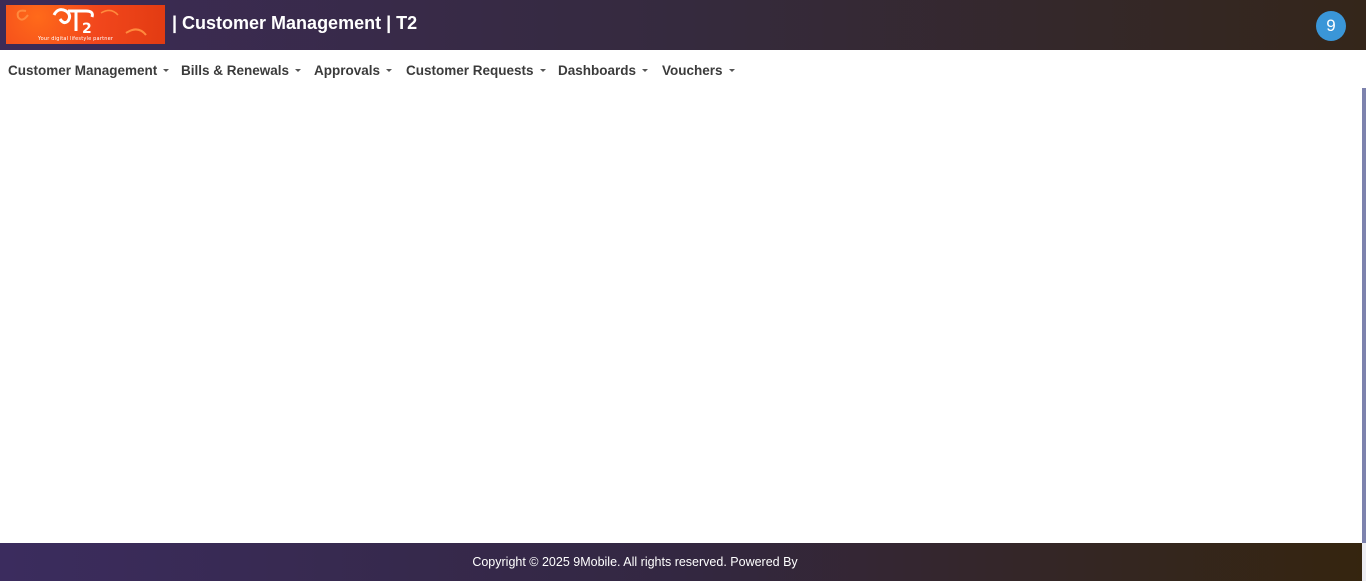  I want to click on nav-approvals: Approvals, so click(353, 70).